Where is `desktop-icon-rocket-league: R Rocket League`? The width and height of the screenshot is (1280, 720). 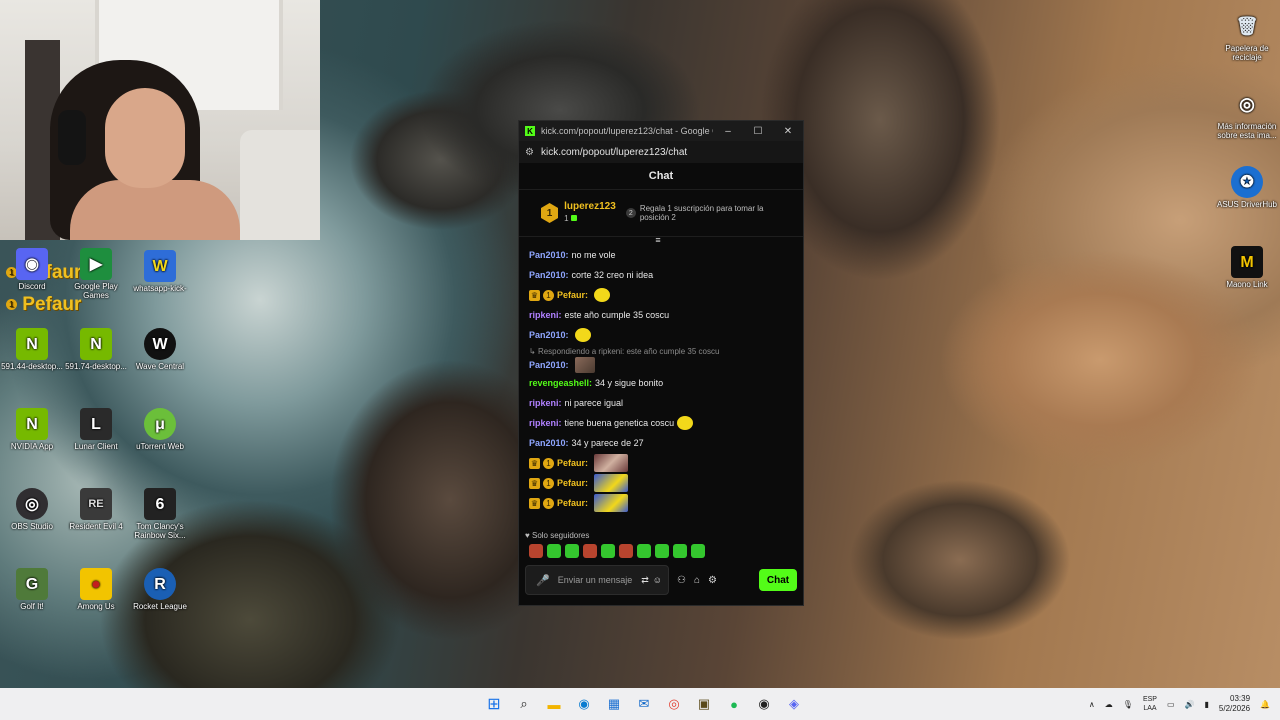
desktop-icon-rocket-league: R Rocket League is located at coordinates (160, 589).